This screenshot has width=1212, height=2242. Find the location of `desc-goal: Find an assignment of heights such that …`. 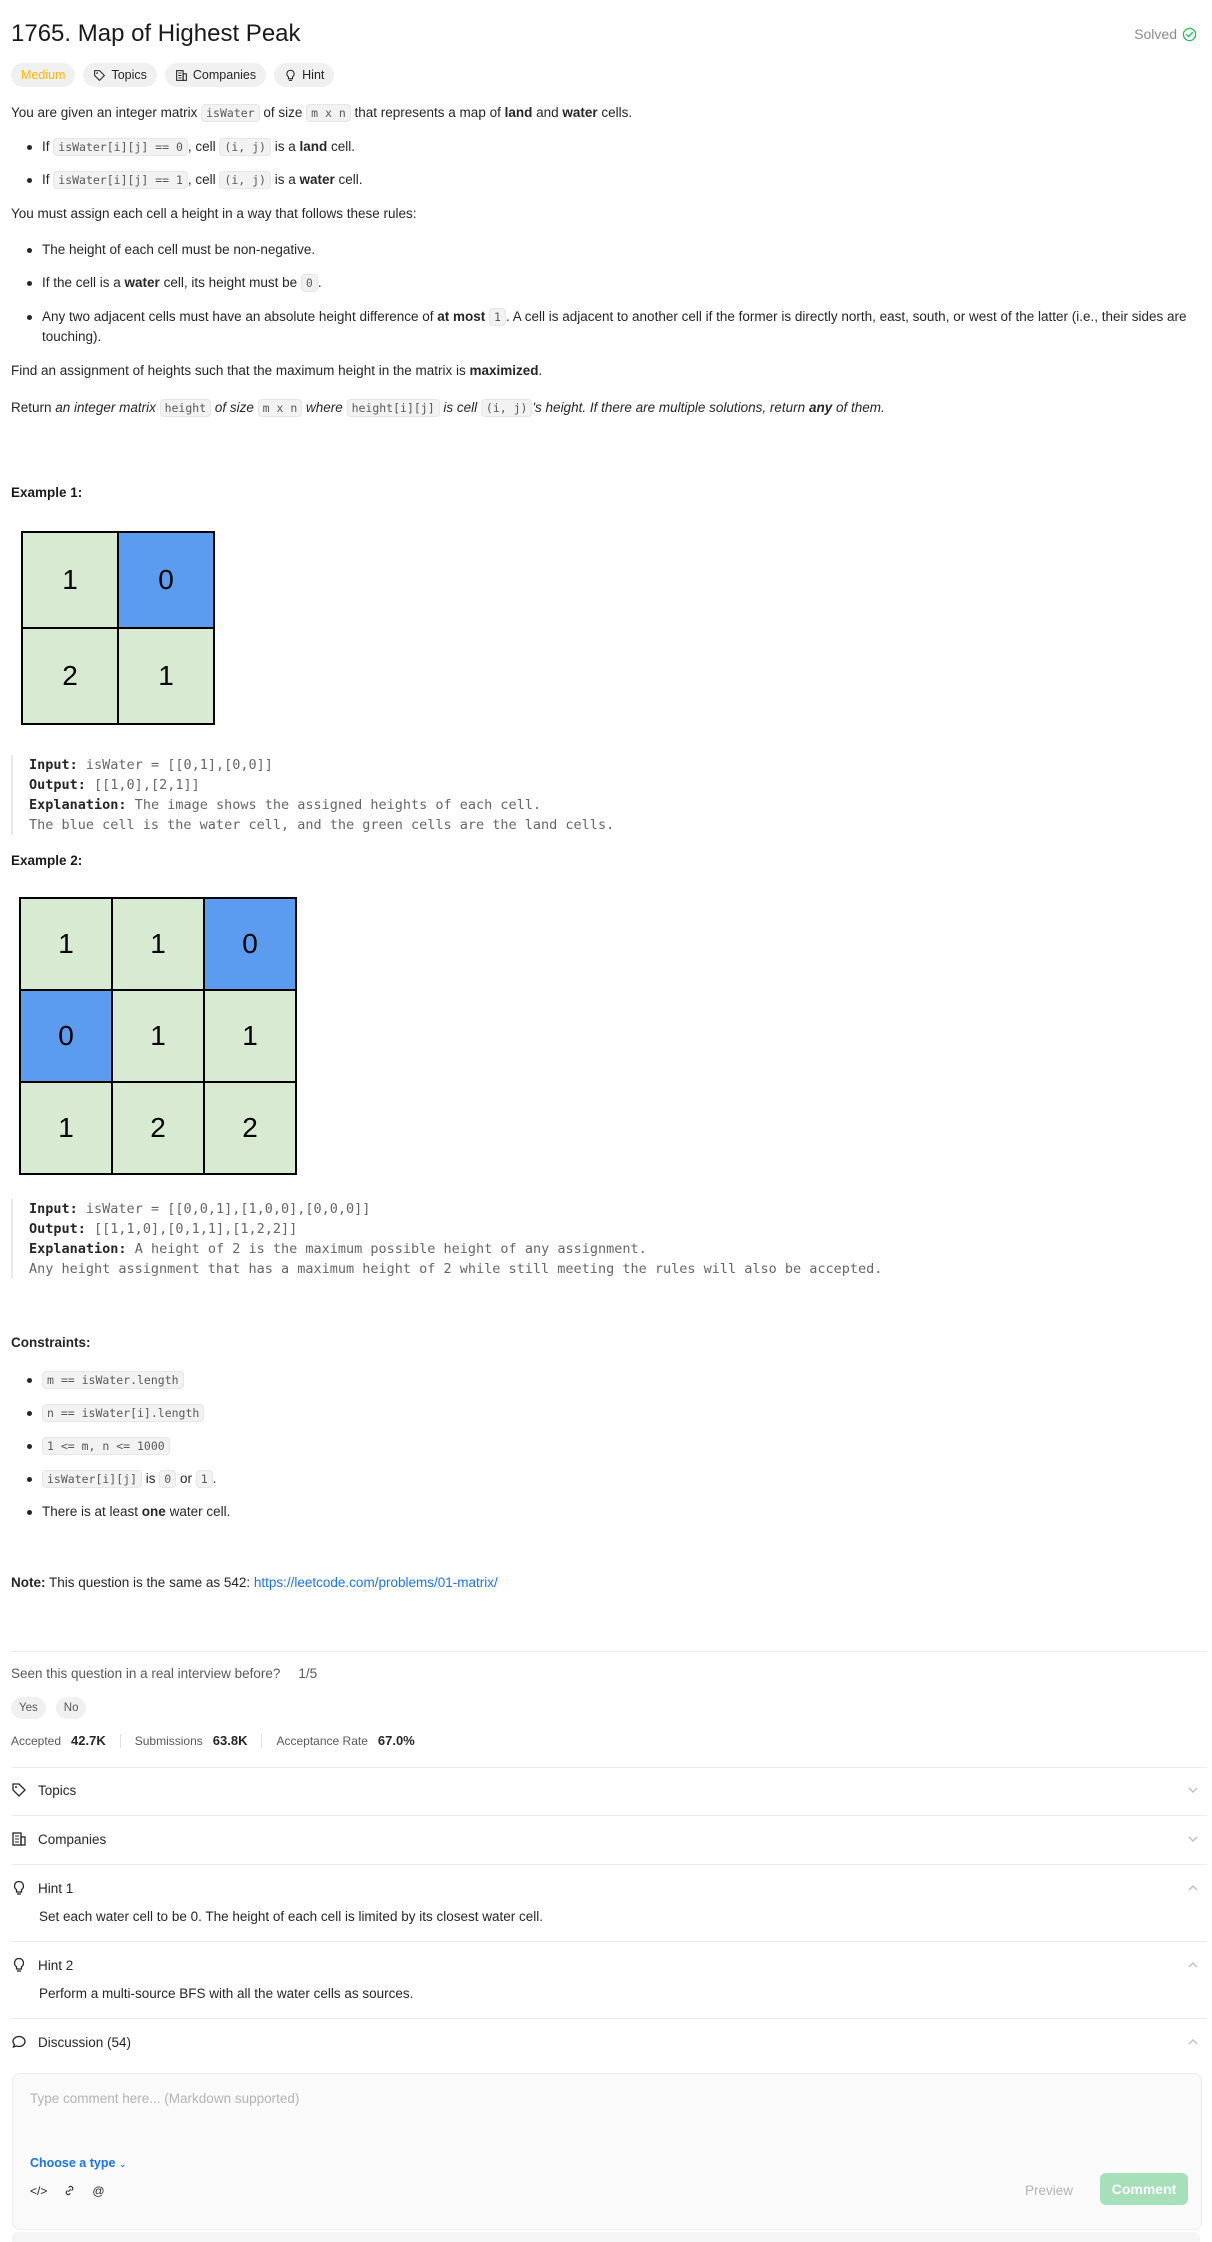

desc-goal: Find an assignment of heights such that … is located at coordinates (601, 371).